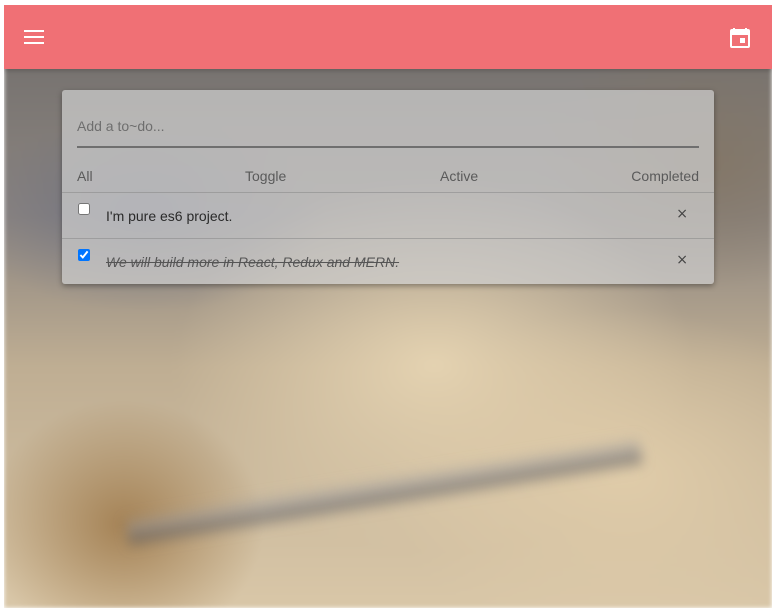 The width and height of the screenshot is (774, 608). Describe the element at coordinates (388, 176) in the screenshot. I see `filter-bar: All Toggle Active Completed` at that location.